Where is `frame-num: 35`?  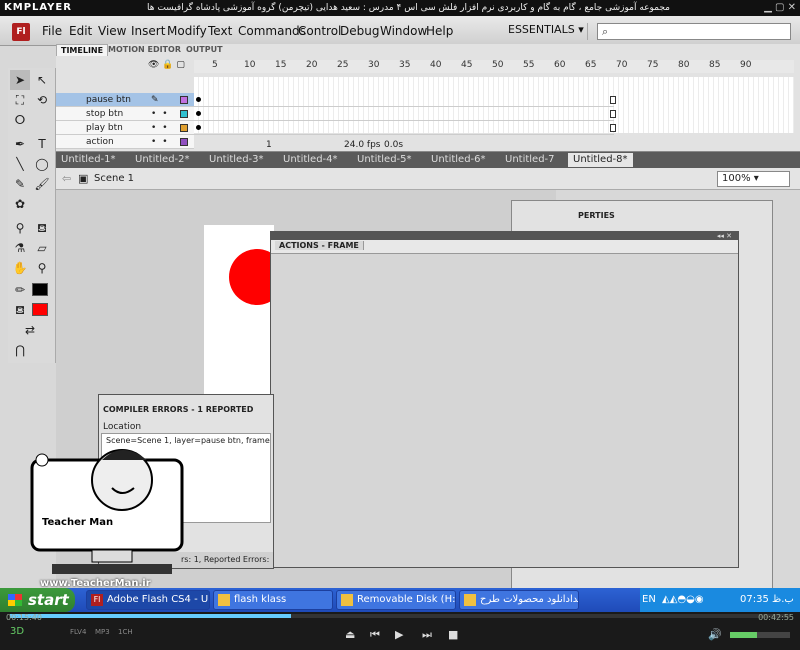
frame-num: 35 is located at coordinates (405, 65).